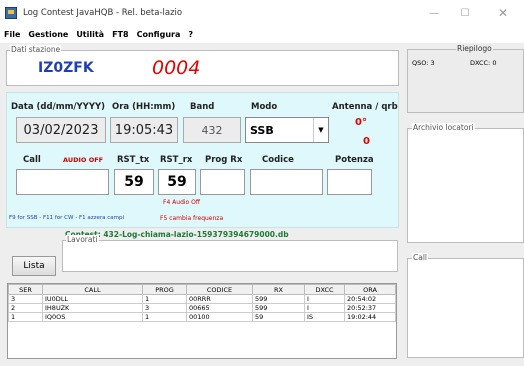 The width and height of the screenshot is (524, 366). I want to click on column-header-ser: SER, so click(25, 289).